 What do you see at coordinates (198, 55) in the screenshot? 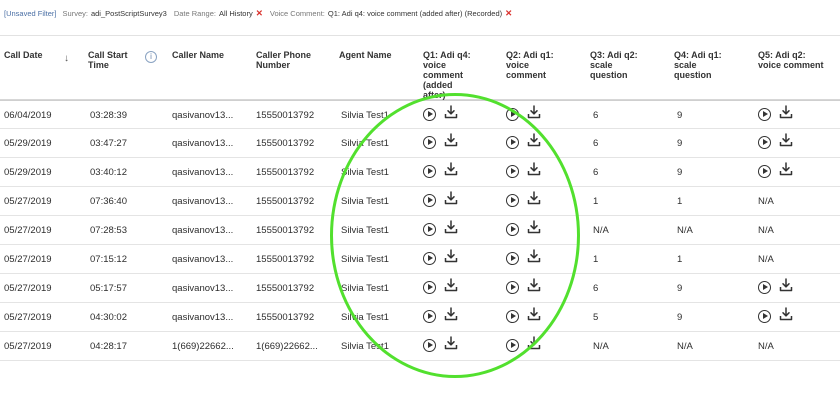
I see `col-header-caller-name: Caller Name` at bounding box center [198, 55].